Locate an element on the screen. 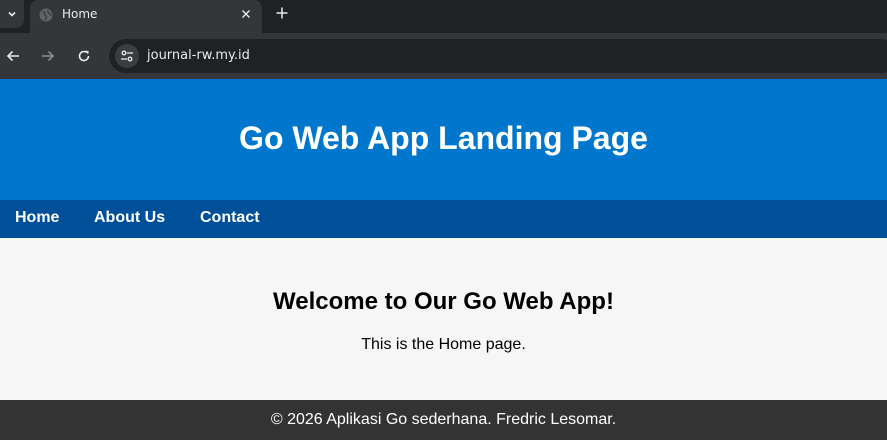 The image size is (887, 440). site-info-button is located at coordinates (127, 56).